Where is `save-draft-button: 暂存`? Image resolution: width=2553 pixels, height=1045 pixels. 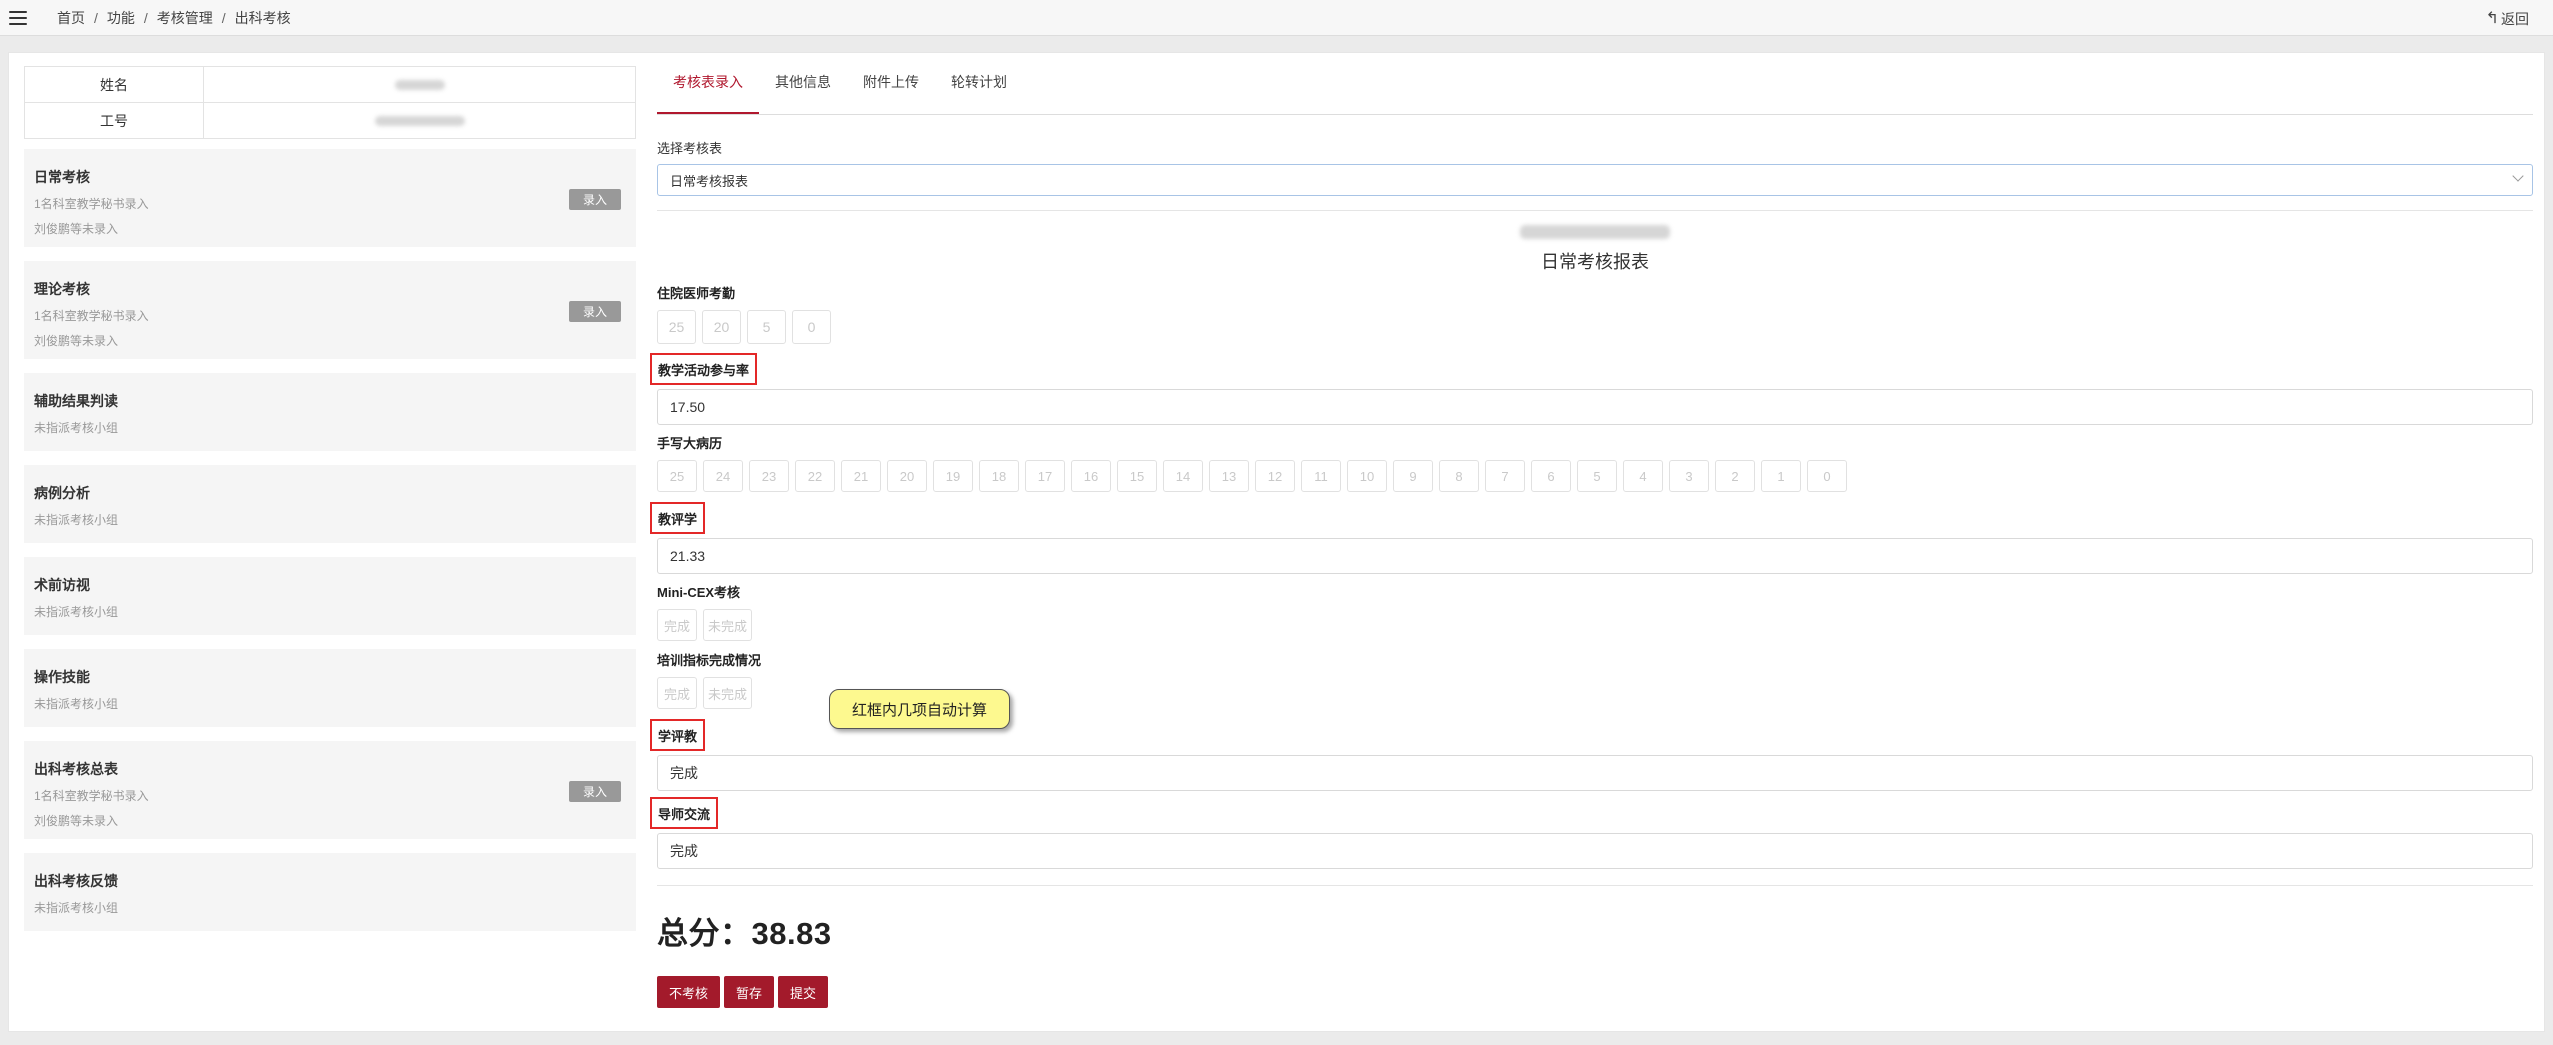 save-draft-button: 暂存 is located at coordinates (749, 992).